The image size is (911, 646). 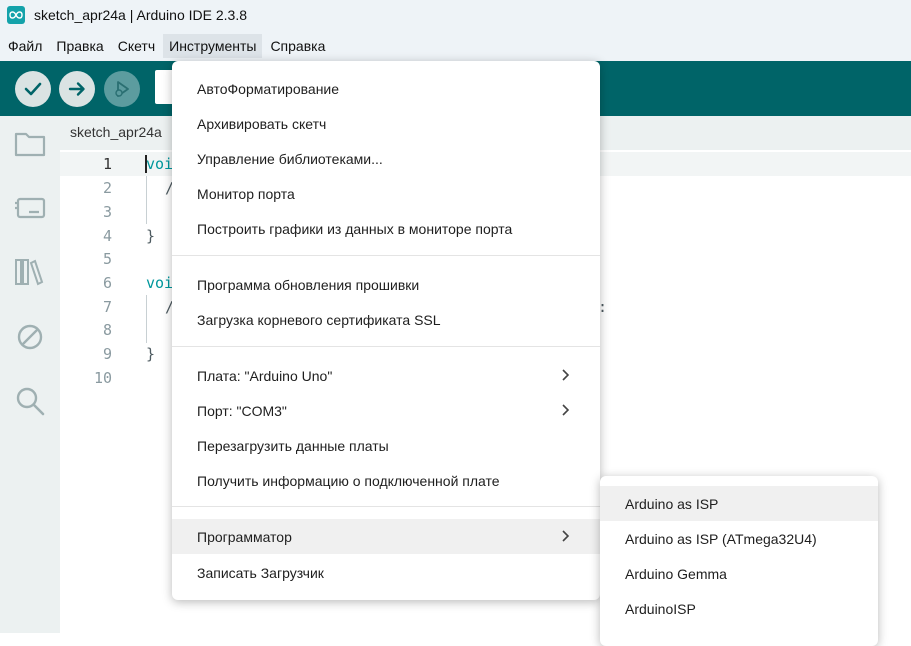 I want to click on submenu-item-arduino-as-isp-atmega32u4: Arduino as ISP (ATmega32U4), so click(x=739, y=538).